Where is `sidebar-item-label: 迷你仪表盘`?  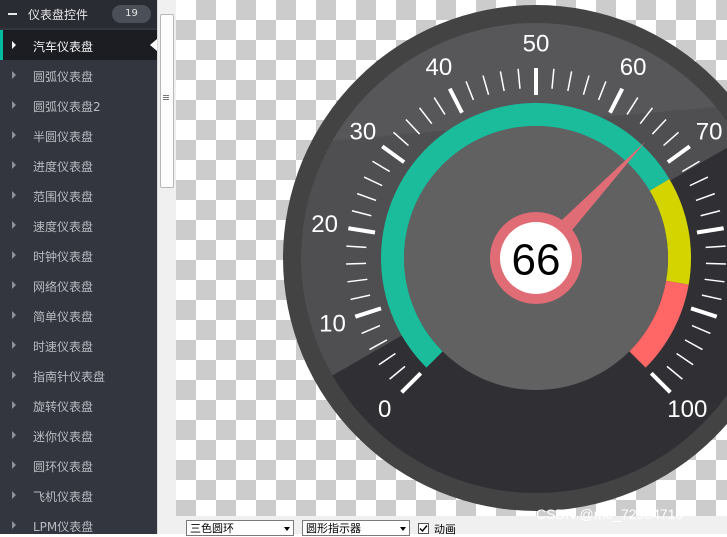
sidebar-item-label: 迷你仪表盘 is located at coordinates (63, 437).